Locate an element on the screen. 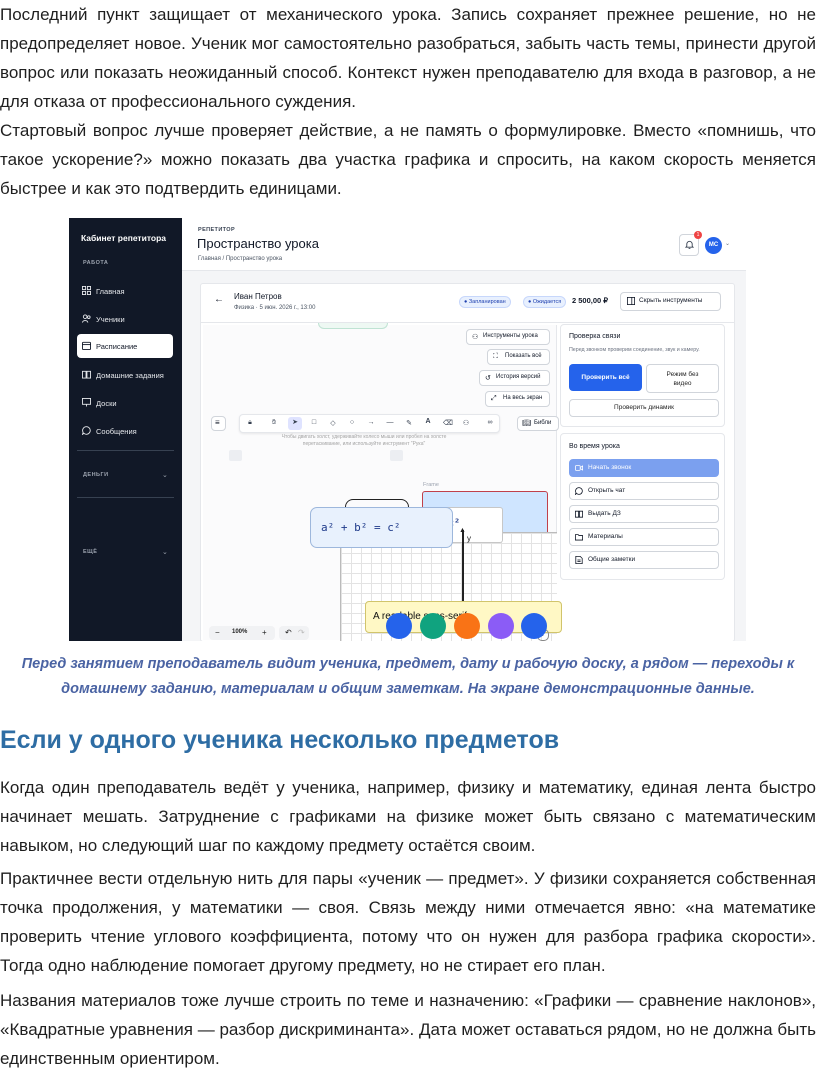 The image size is (816, 1081). lesson-tools-button: ⚇ Инструменты урока is located at coordinates (508, 337).